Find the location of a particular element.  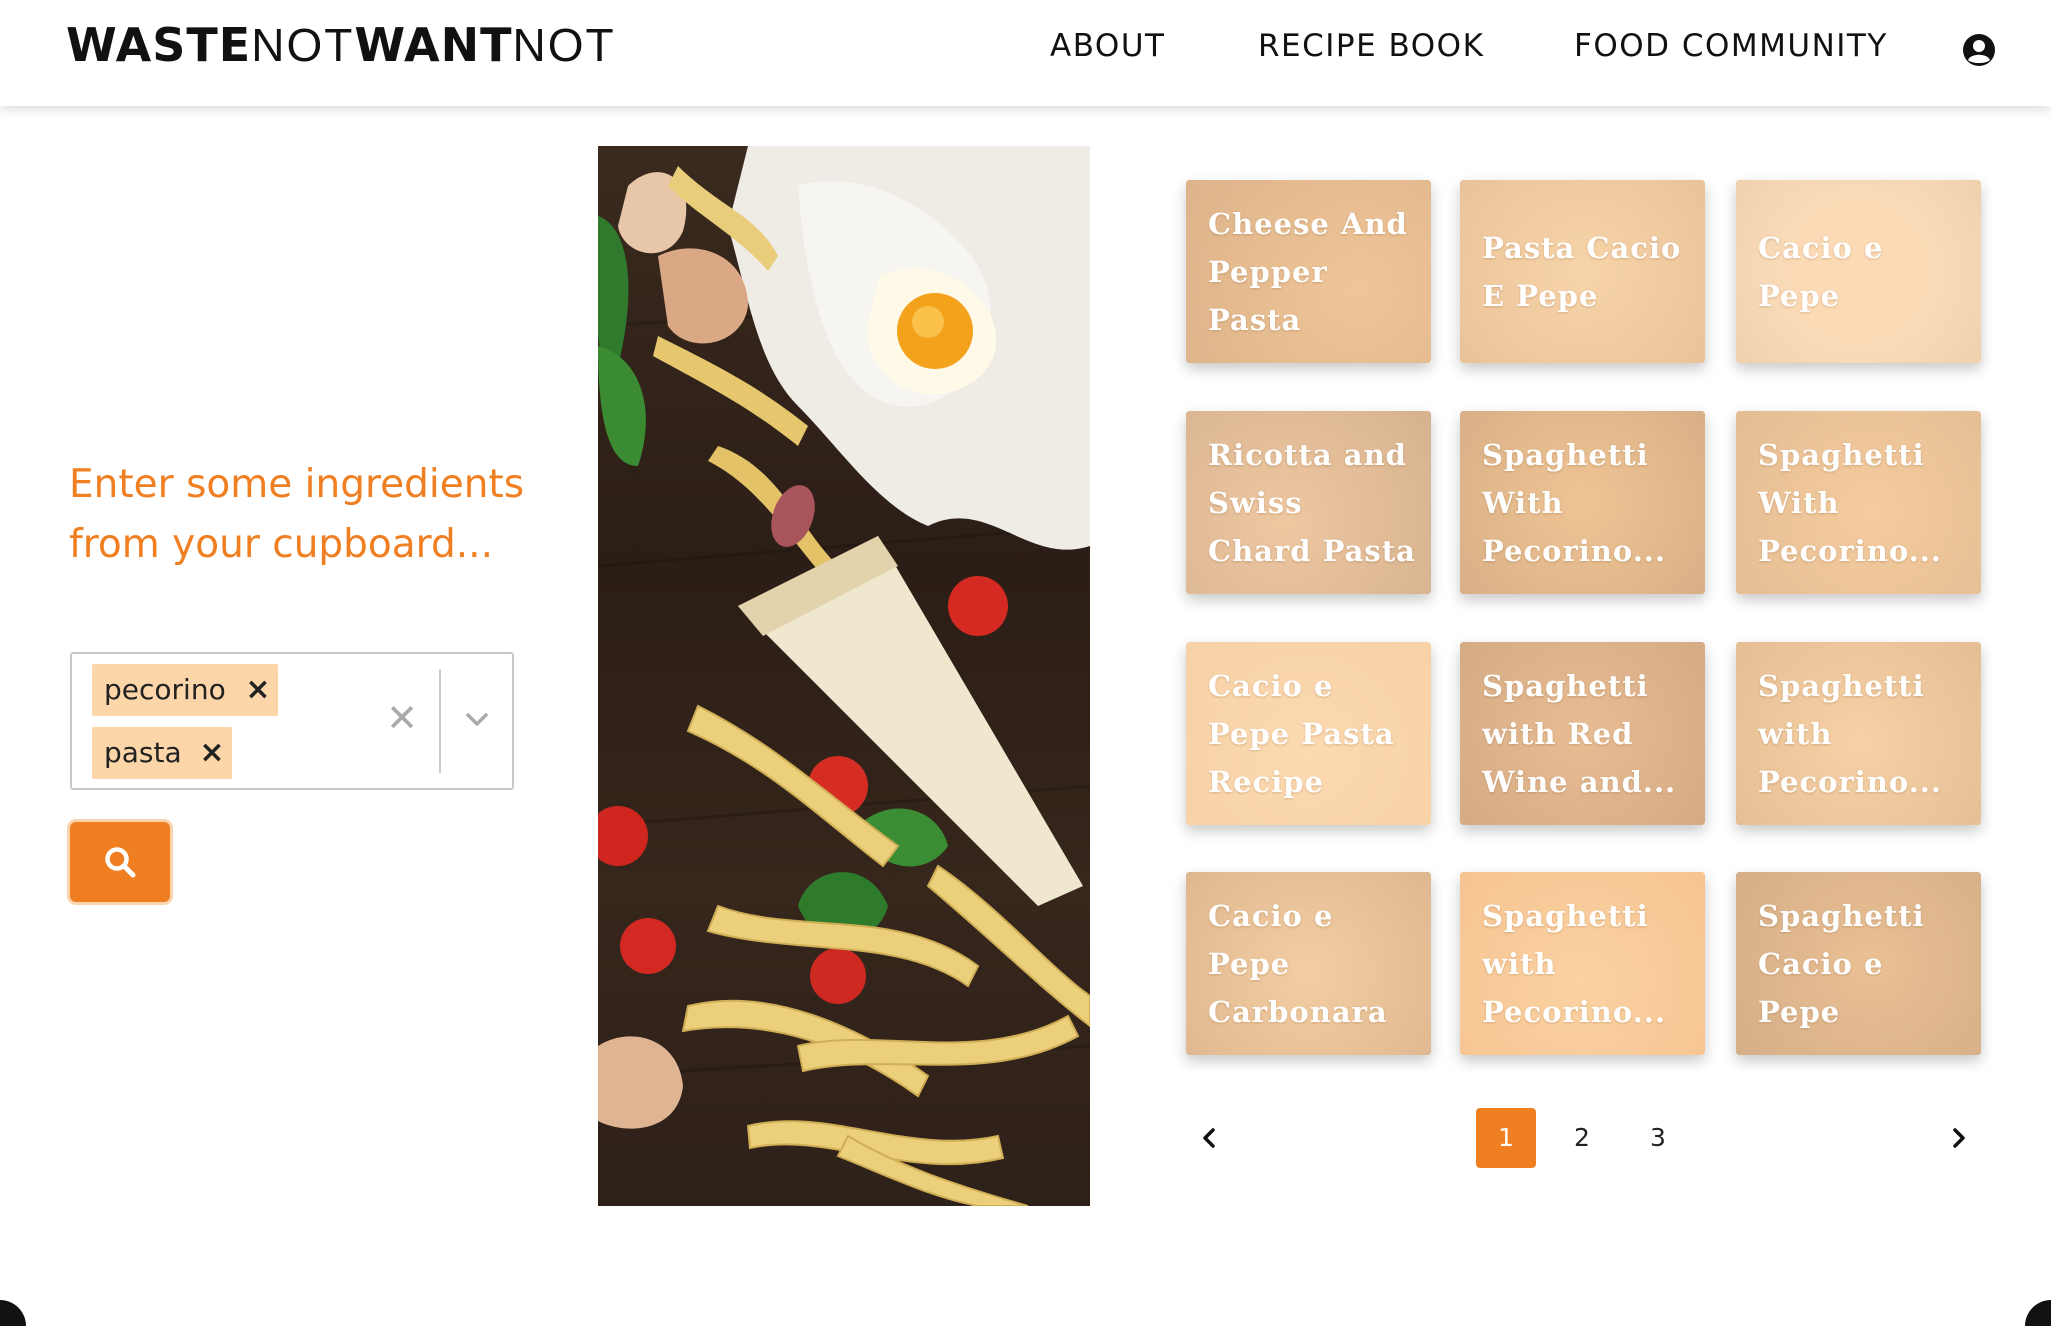

recipe-card: Cacio e Pepe Carbonara is located at coordinates (1308, 963).